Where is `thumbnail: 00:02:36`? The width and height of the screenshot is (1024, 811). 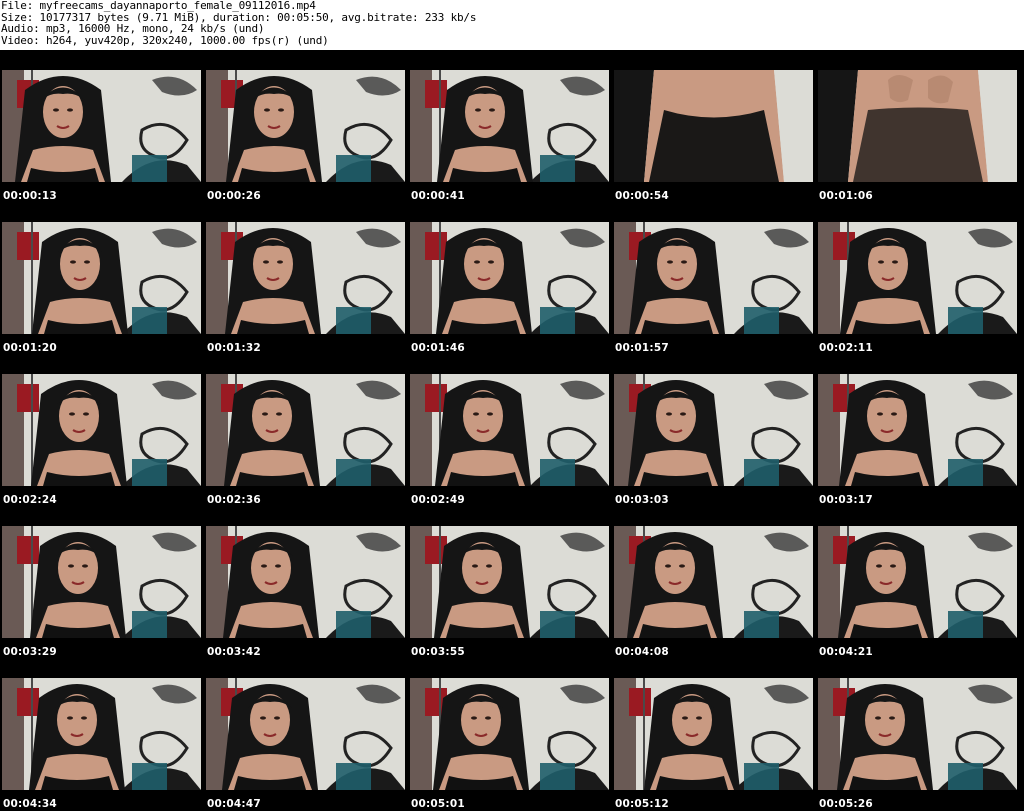
thumbnail: 00:02:36 is located at coordinates (304, 430).